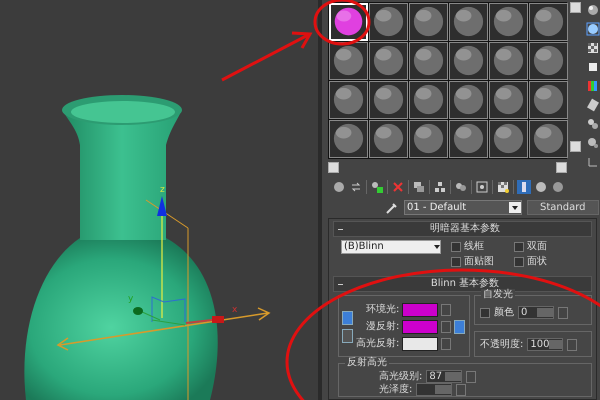 The image size is (600, 400). What do you see at coordinates (398, 187) in the screenshot?
I see `delete-icon` at bounding box center [398, 187].